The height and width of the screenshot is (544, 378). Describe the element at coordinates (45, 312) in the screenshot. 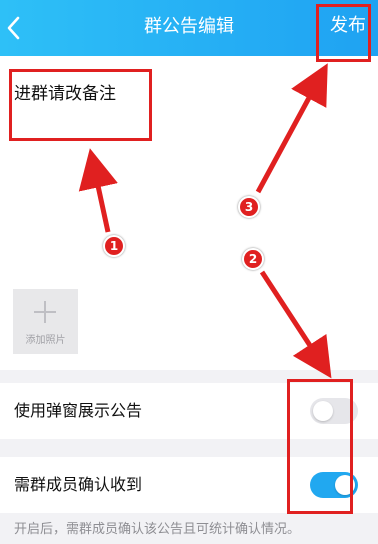

I see `plus-icon` at that location.